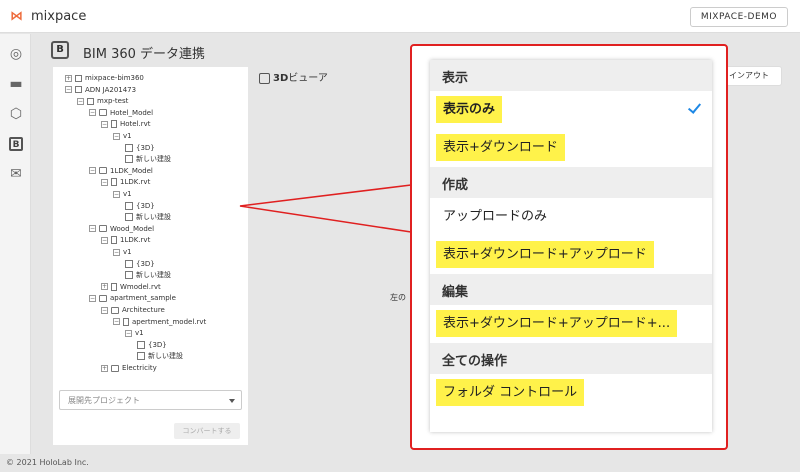 Image resolution: width=800 pixels, height=472 pixels. What do you see at coordinates (571, 147) in the screenshot?
I see `menu-item: 表示+ダウンロード` at bounding box center [571, 147].